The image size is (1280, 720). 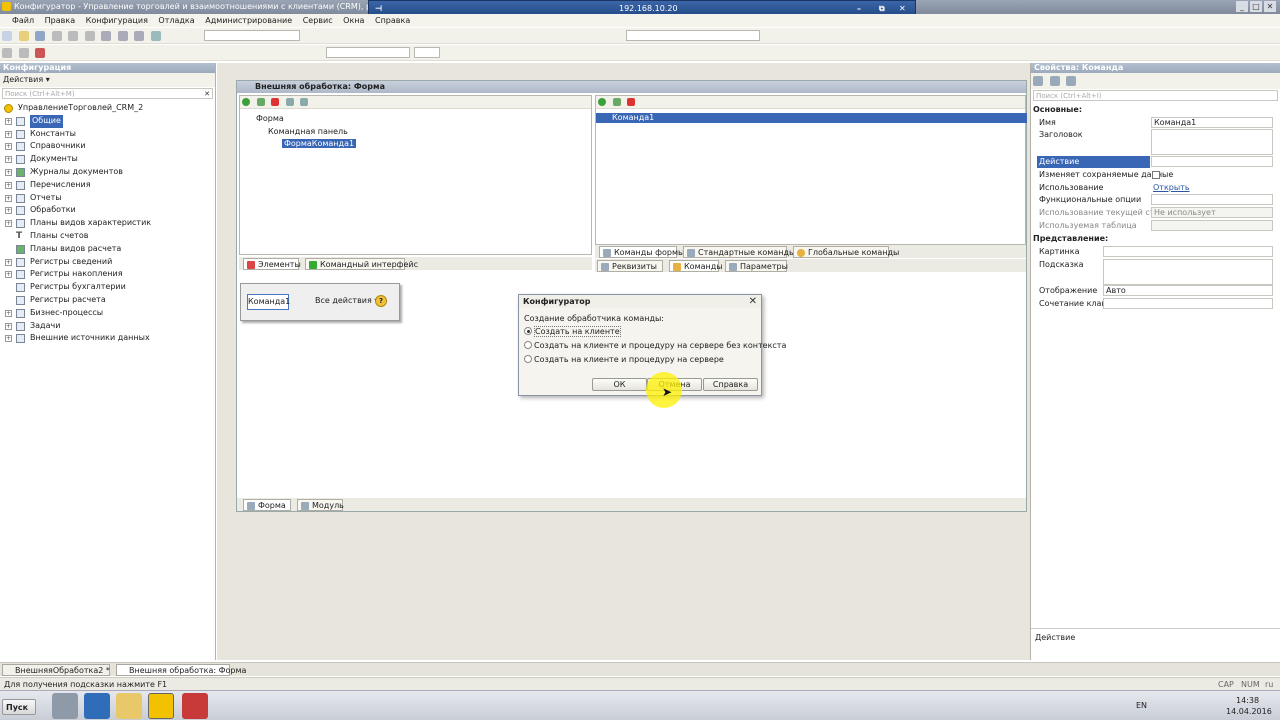 What do you see at coordinates (1188, 303) in the screenshot?
I see `shortcut-field` at bounding box center [1188, 303].